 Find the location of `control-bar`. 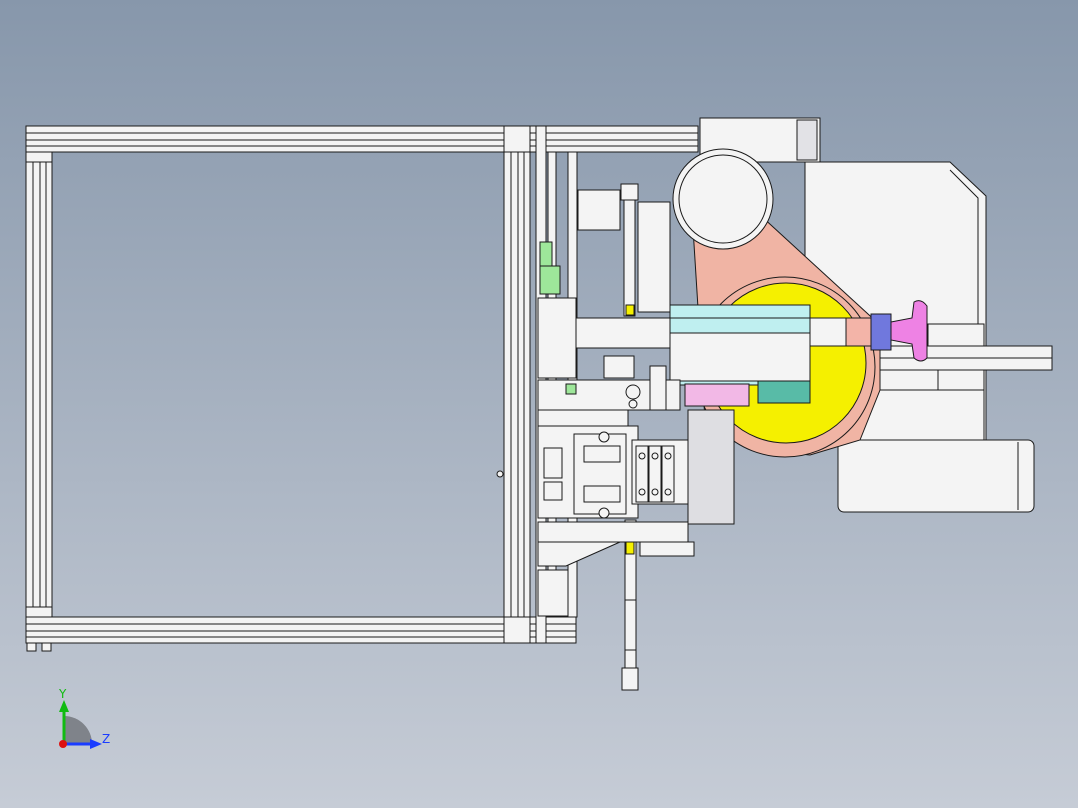

control-bar is located at coordinates (613, 532).